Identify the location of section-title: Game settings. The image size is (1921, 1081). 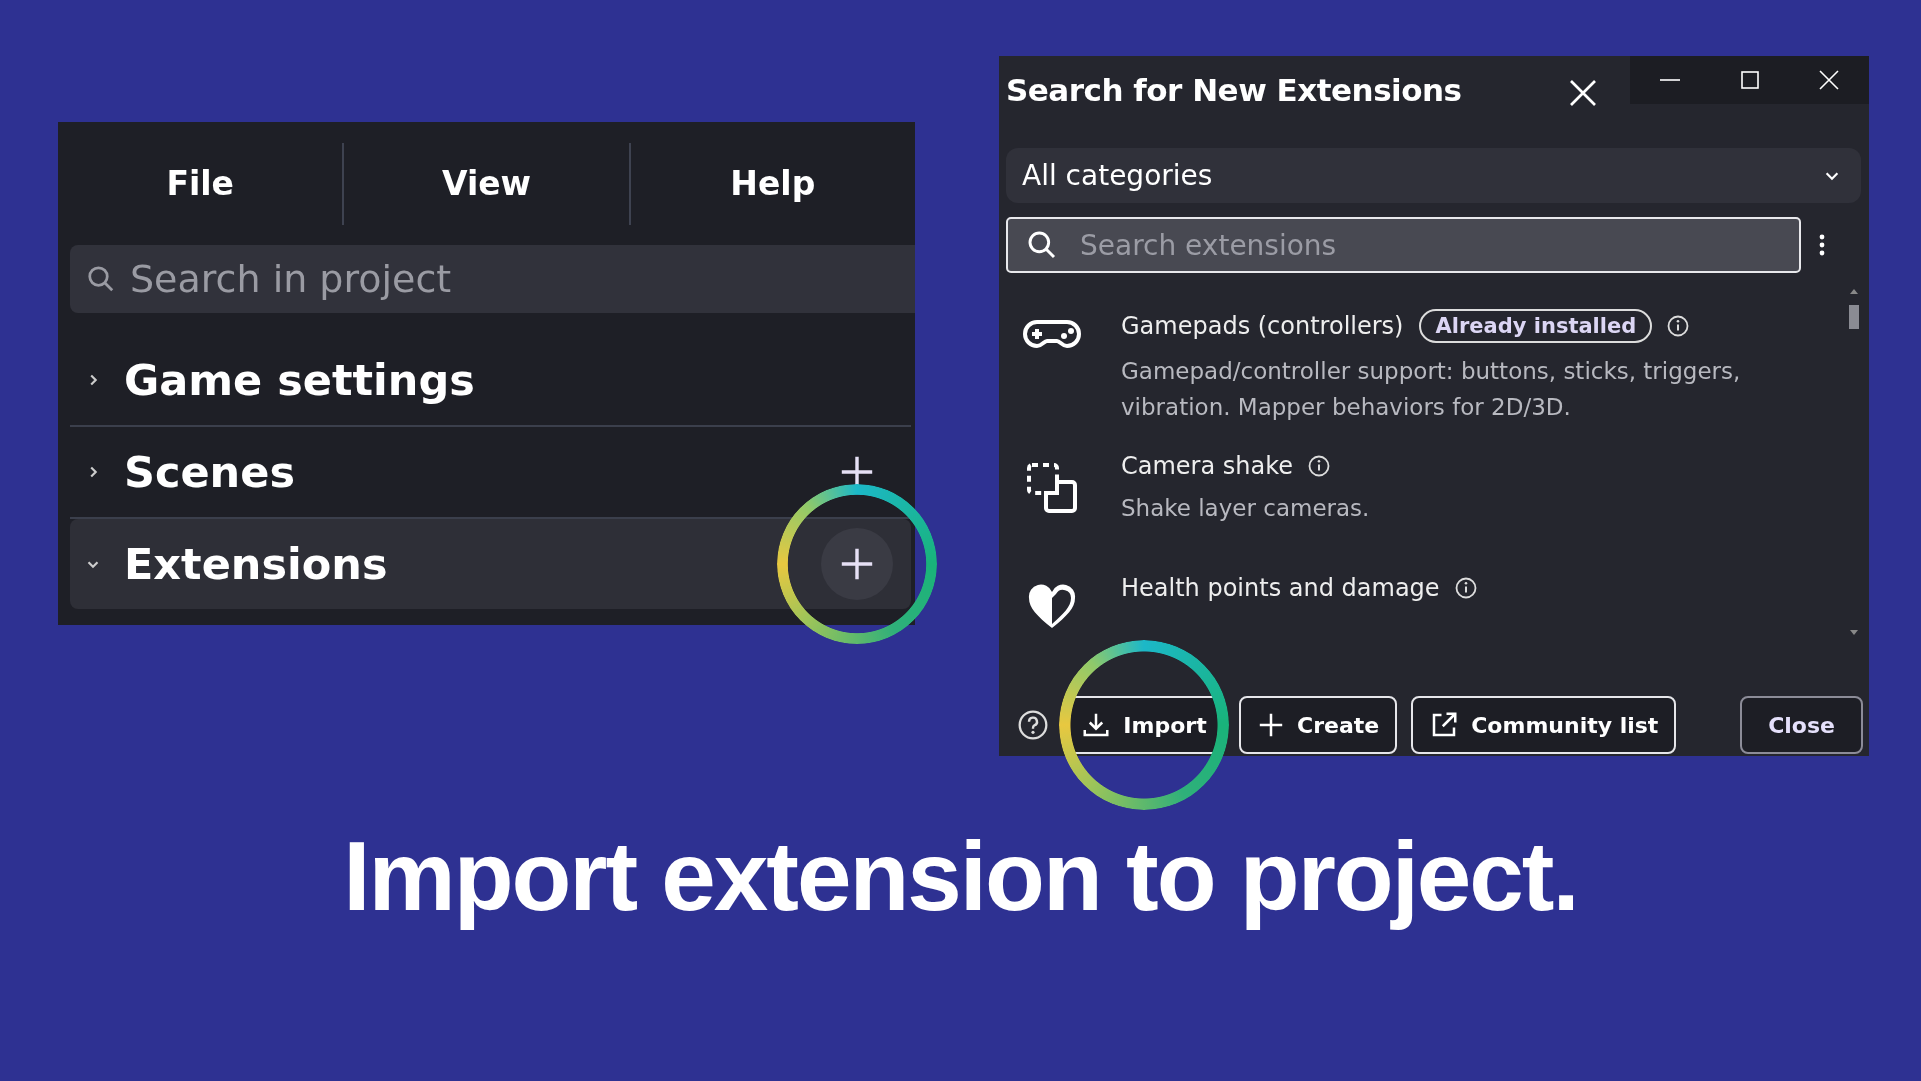
(299, 380).